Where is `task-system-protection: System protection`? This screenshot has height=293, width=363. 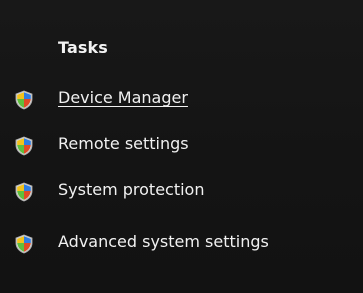 task-system-protection: System protection is located at coordinates (181, 191).